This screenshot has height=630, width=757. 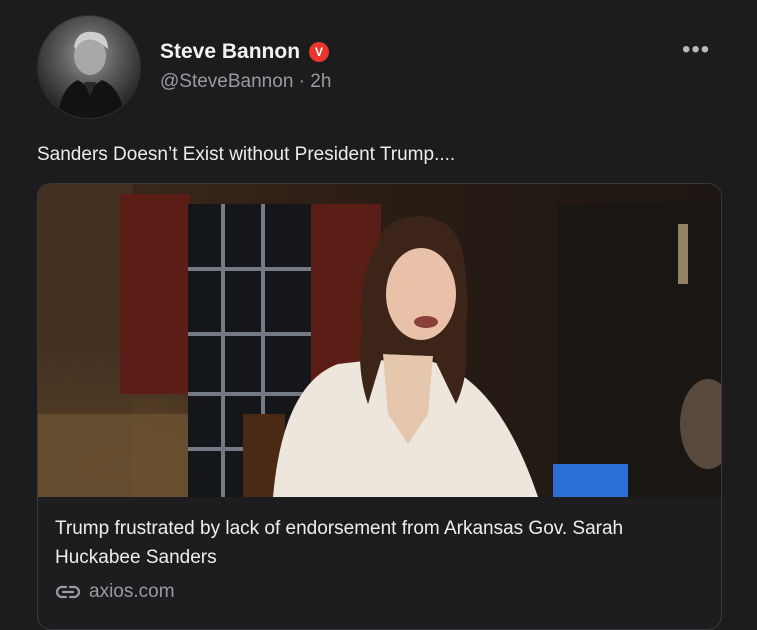 I want to click on handle-row: @SteveBannon · 2h, so click(x=245, y=82).